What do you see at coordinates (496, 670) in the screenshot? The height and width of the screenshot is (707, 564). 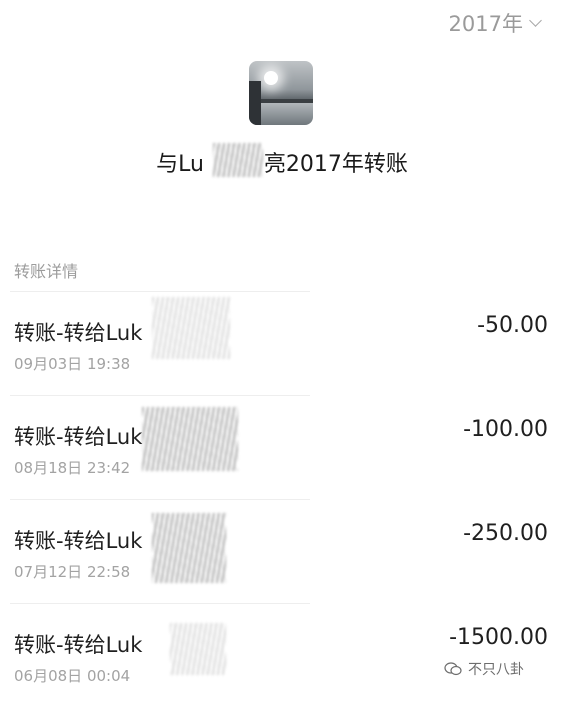 I see `watermark-text: 不只八卦` at bounding box center [496, 670].